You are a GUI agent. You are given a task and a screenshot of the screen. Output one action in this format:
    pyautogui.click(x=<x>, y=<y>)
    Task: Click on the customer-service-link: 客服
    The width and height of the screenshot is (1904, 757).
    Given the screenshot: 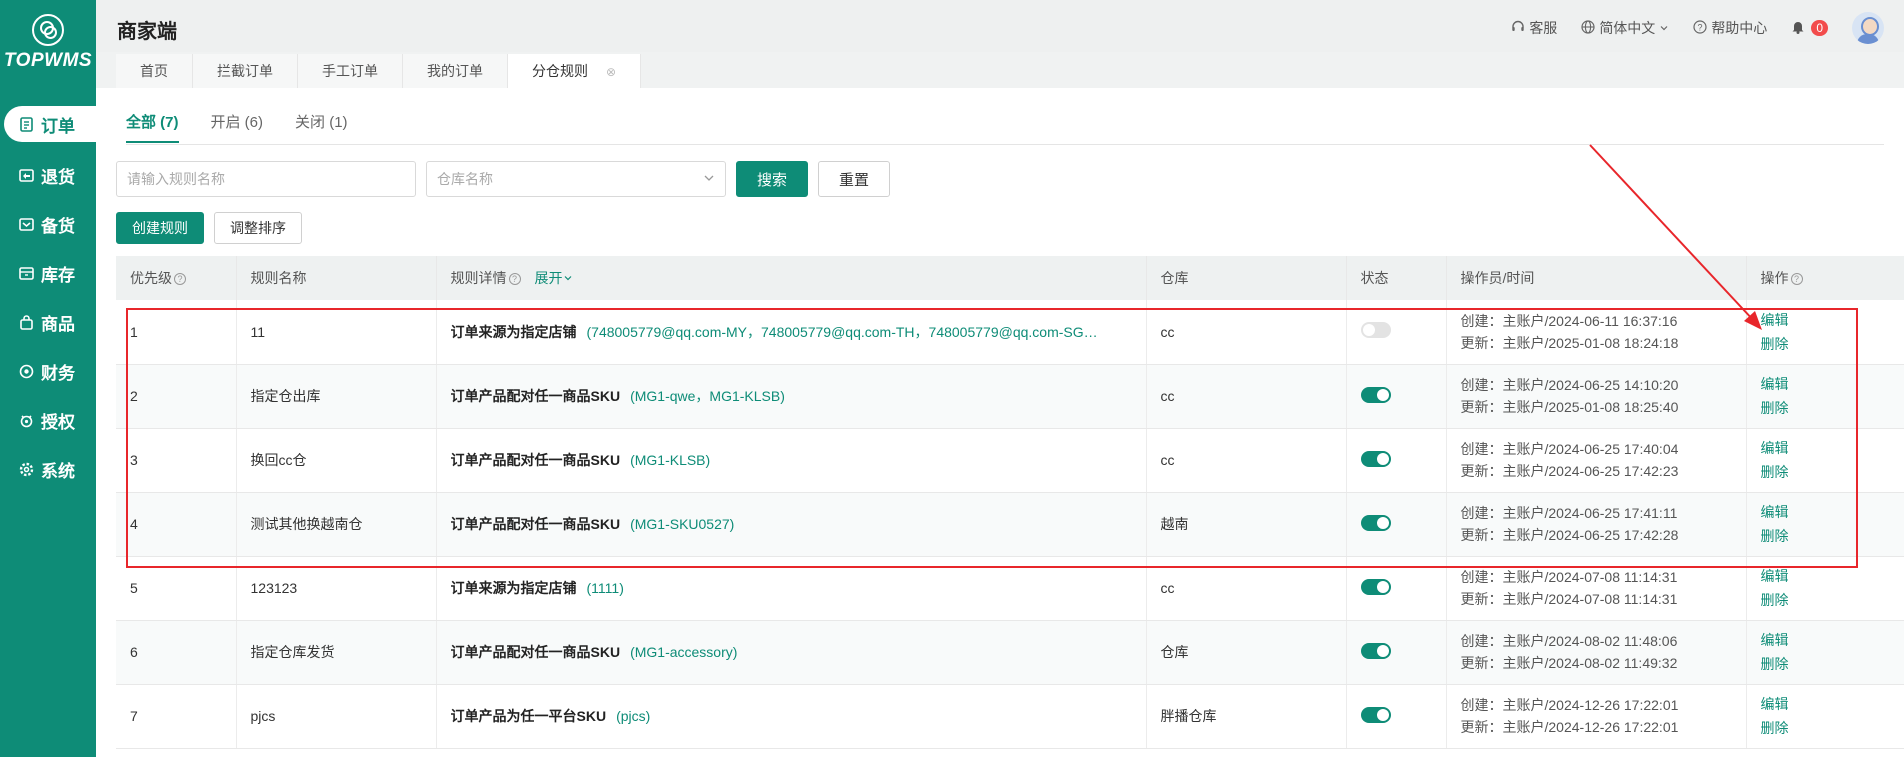 What is the action you would take?
    pyautogui.click(x=1534, y=28)
    